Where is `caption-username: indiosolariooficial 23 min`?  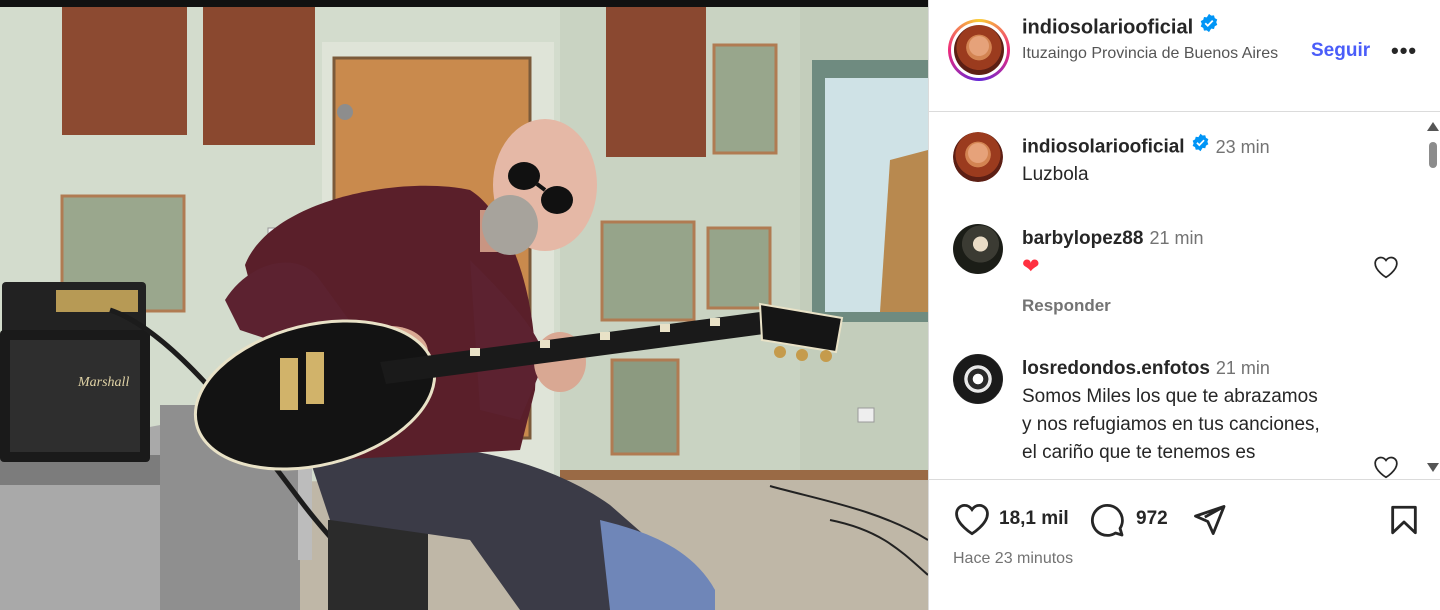 caption-username: indiosolariooficial 23 min is located at coordinates (1146, 146).